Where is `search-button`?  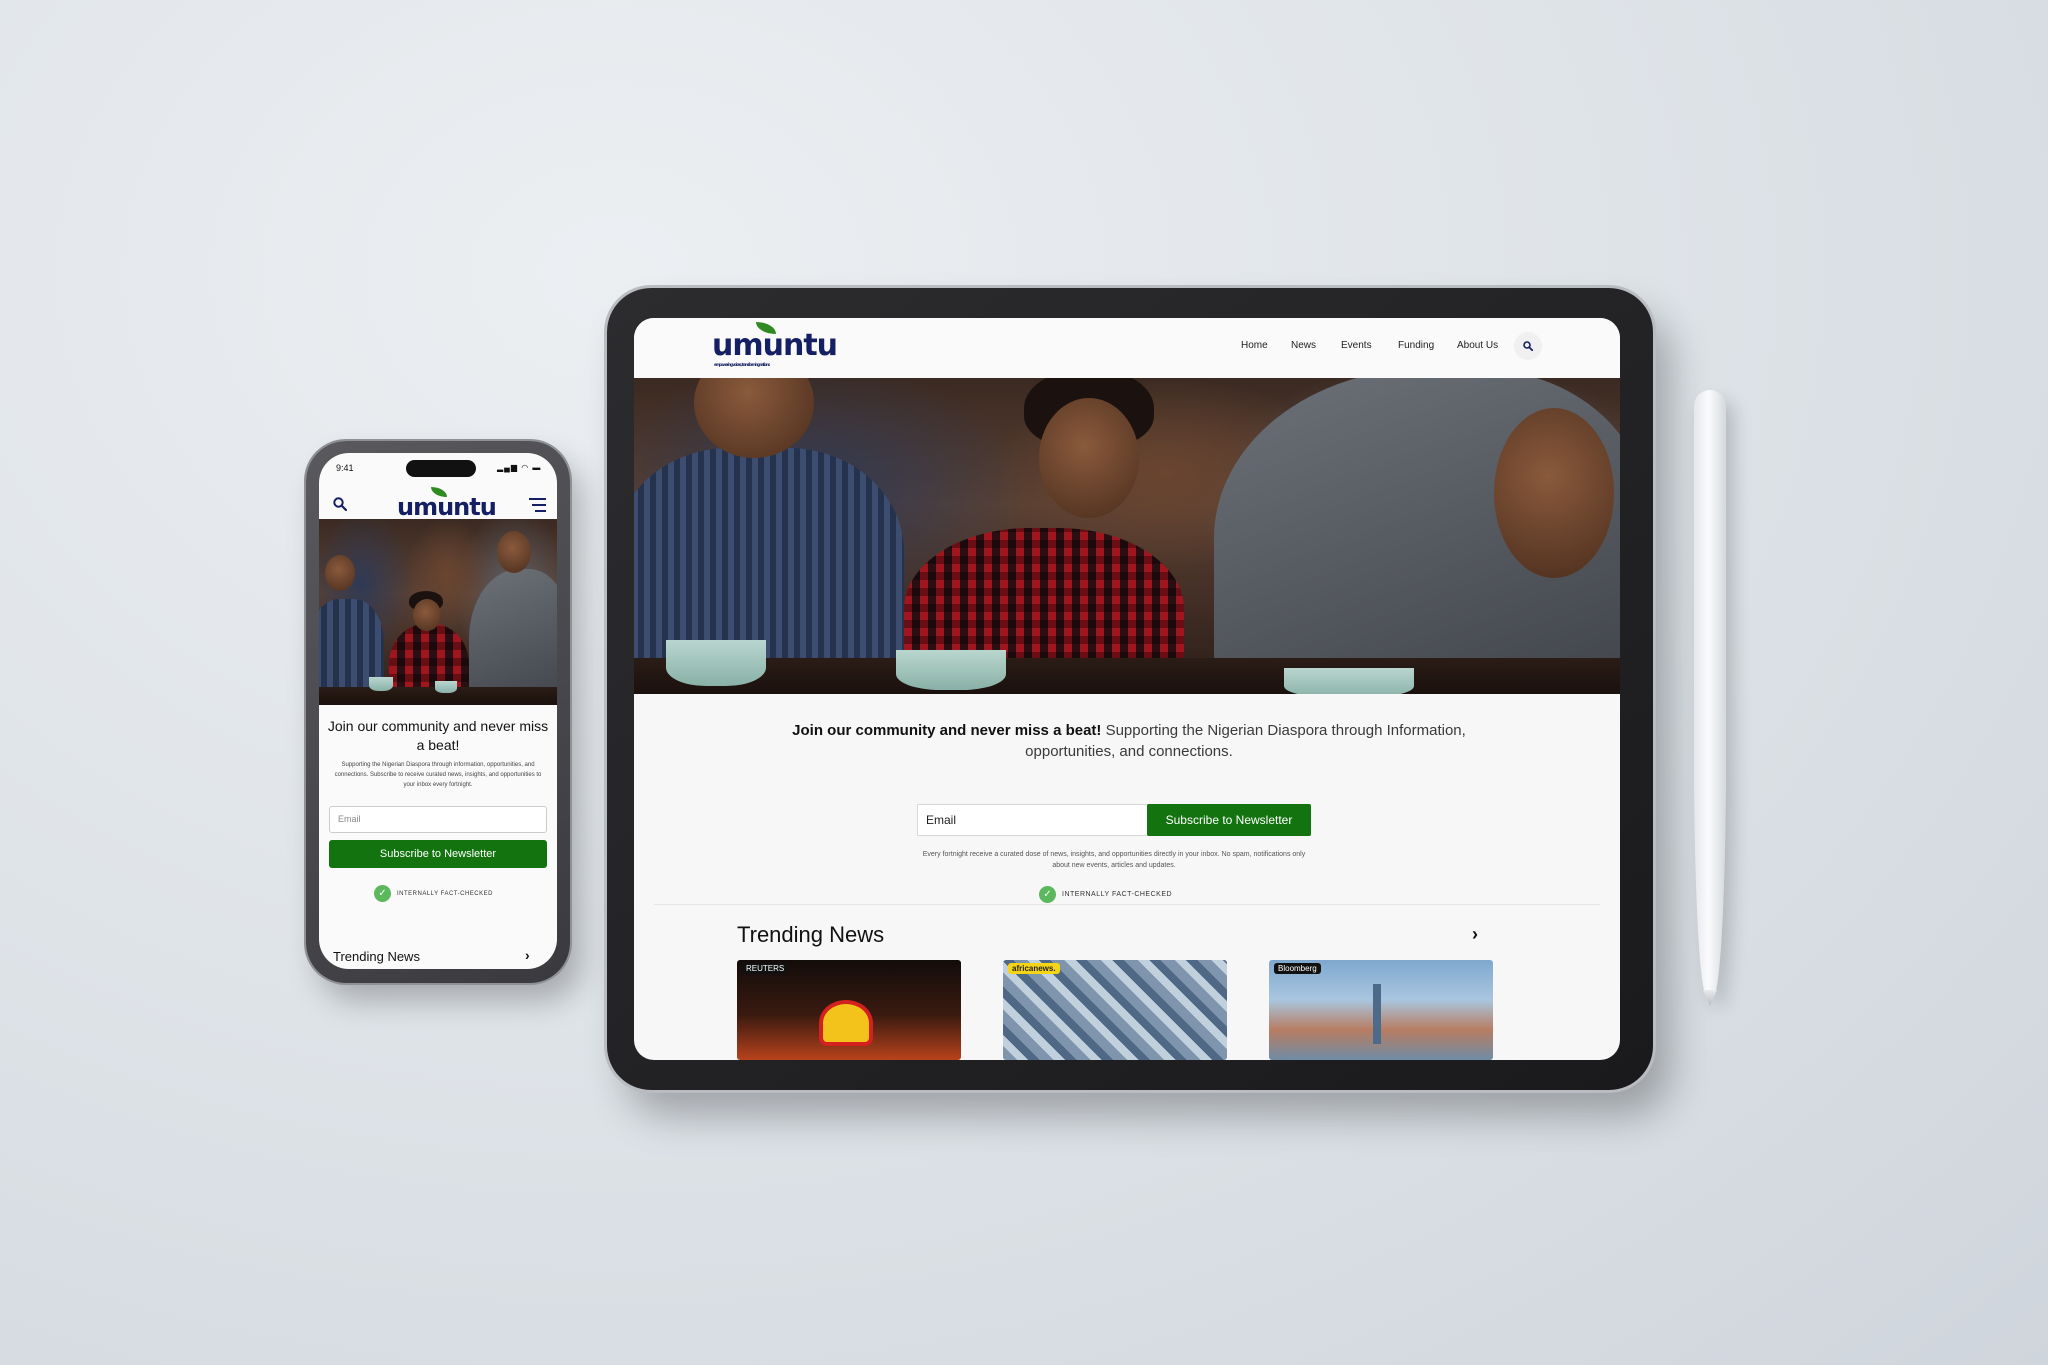
search-button is located at coordinates (1528, 346).